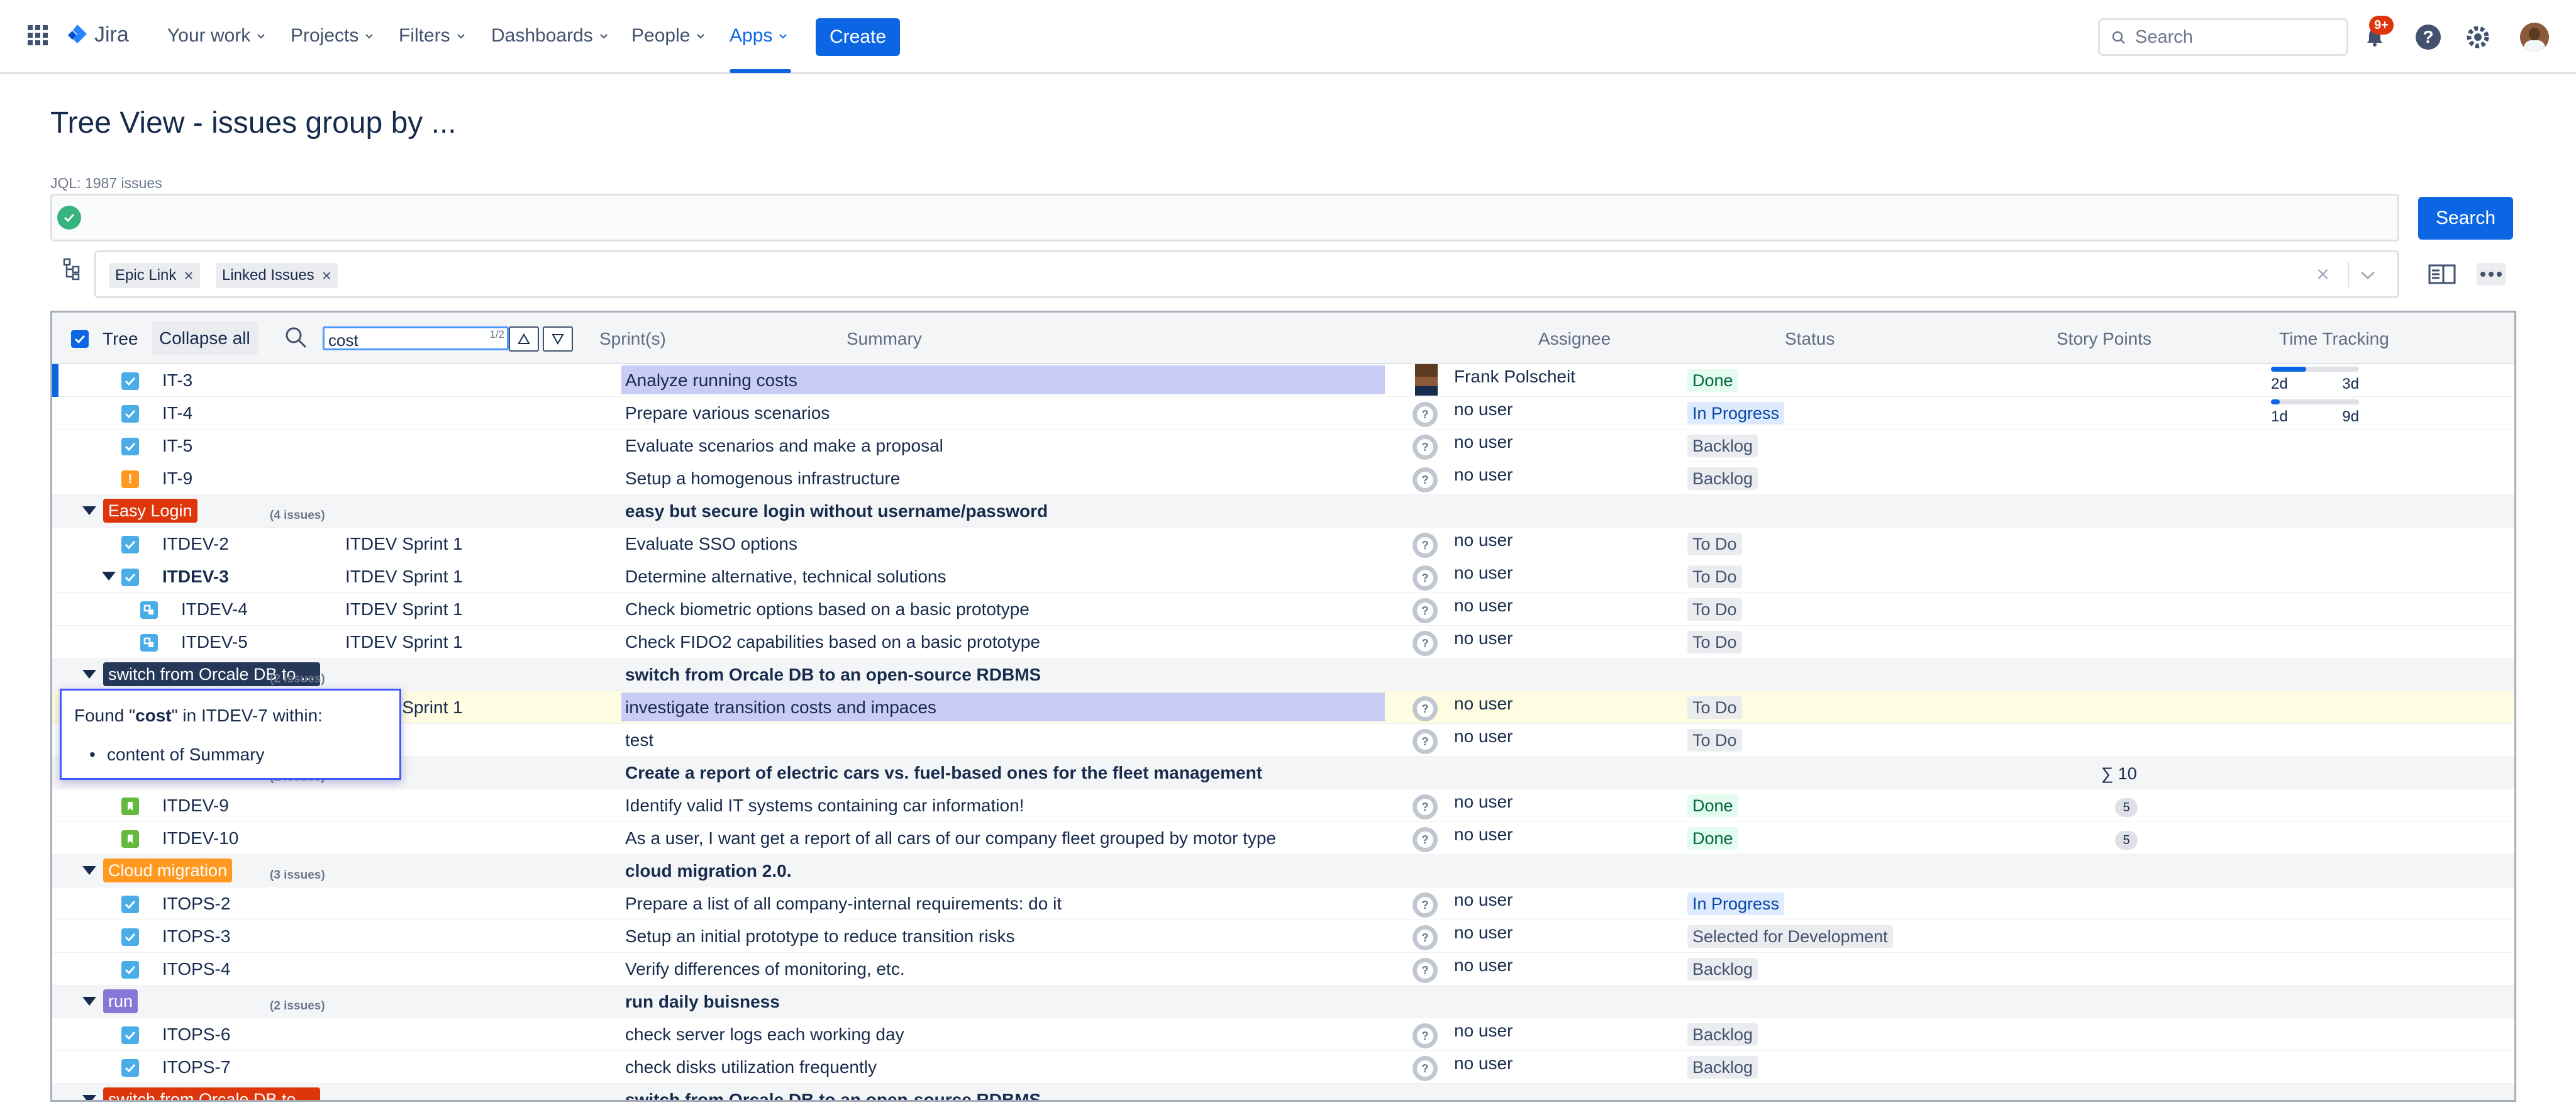  What do you see at coordinates (632, 339) in the screenshot?
I see `col-sprints: Sprint(s)` at bounding box center [632, 339].